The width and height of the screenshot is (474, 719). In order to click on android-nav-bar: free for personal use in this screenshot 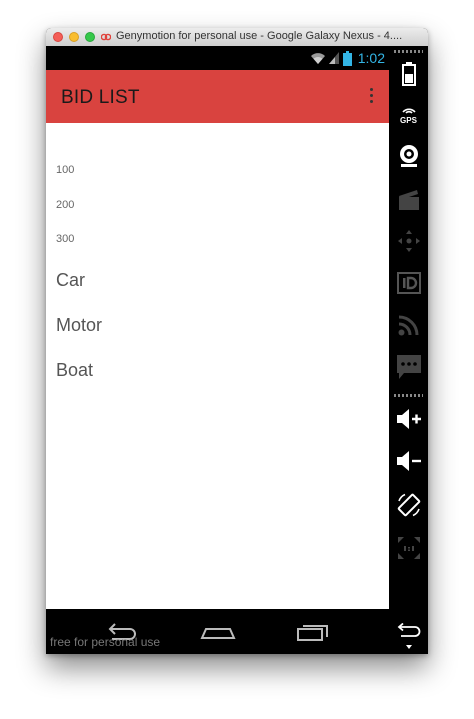, I will do `click(217, 631)`.